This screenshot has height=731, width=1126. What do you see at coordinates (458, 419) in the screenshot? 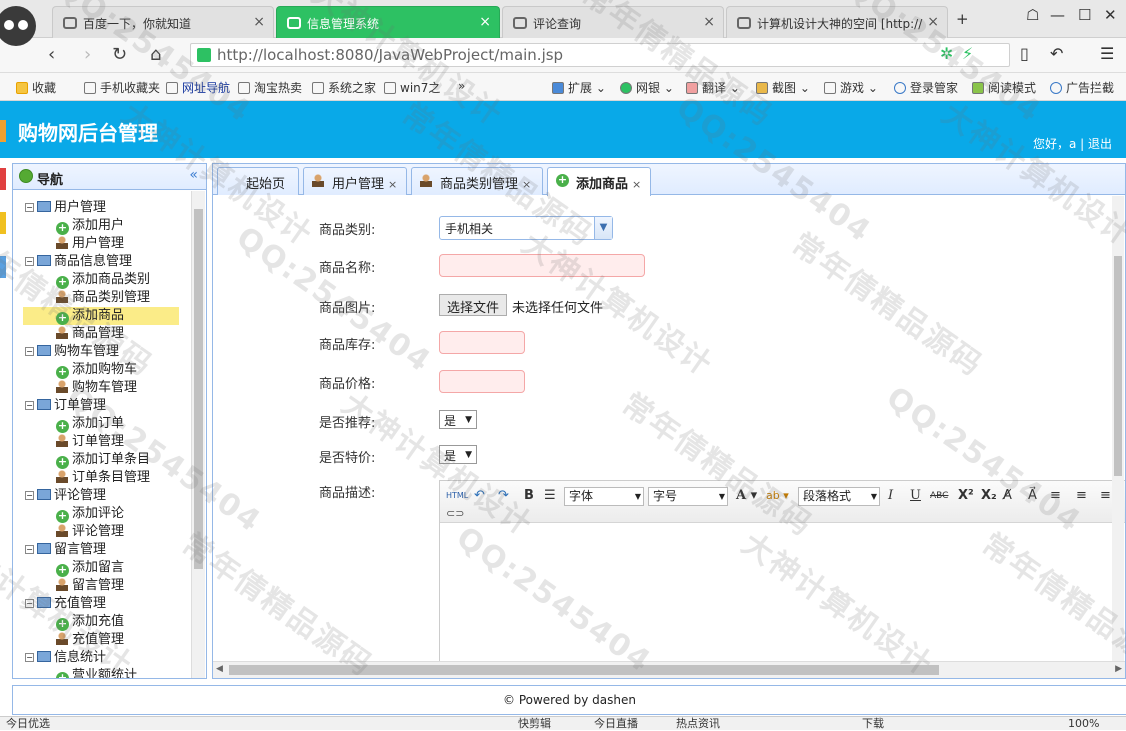
I see `recommend-select: 是 ▼` at bounding box center [458, 419].